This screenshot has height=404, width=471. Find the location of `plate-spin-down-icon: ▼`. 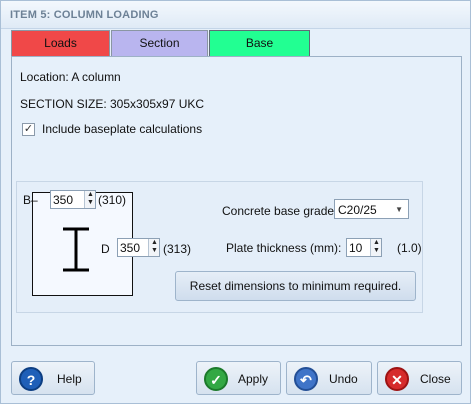

plate-spin-down-icon: ▼ is located at coordinates (376, 251).